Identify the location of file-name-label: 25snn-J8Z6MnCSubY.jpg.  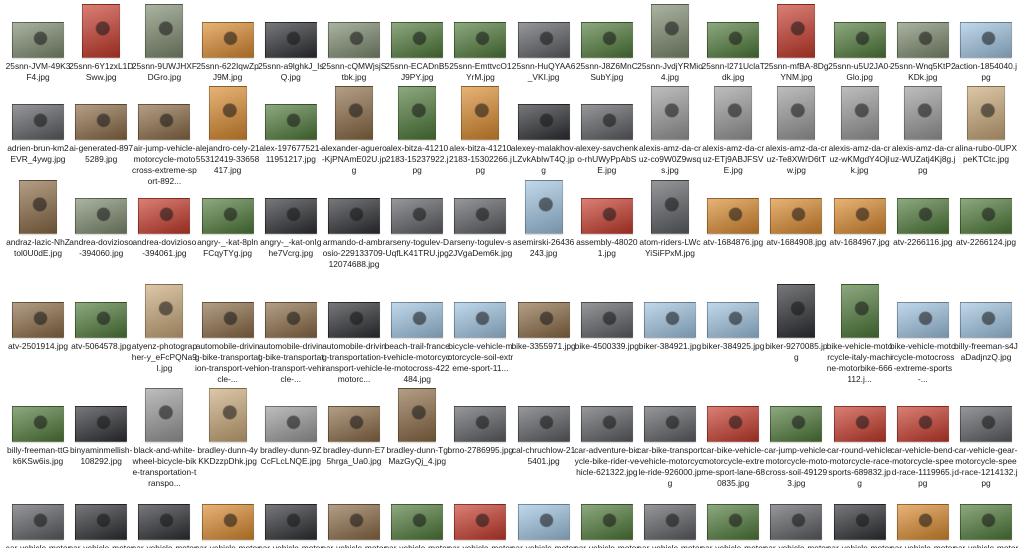
(606, 71).